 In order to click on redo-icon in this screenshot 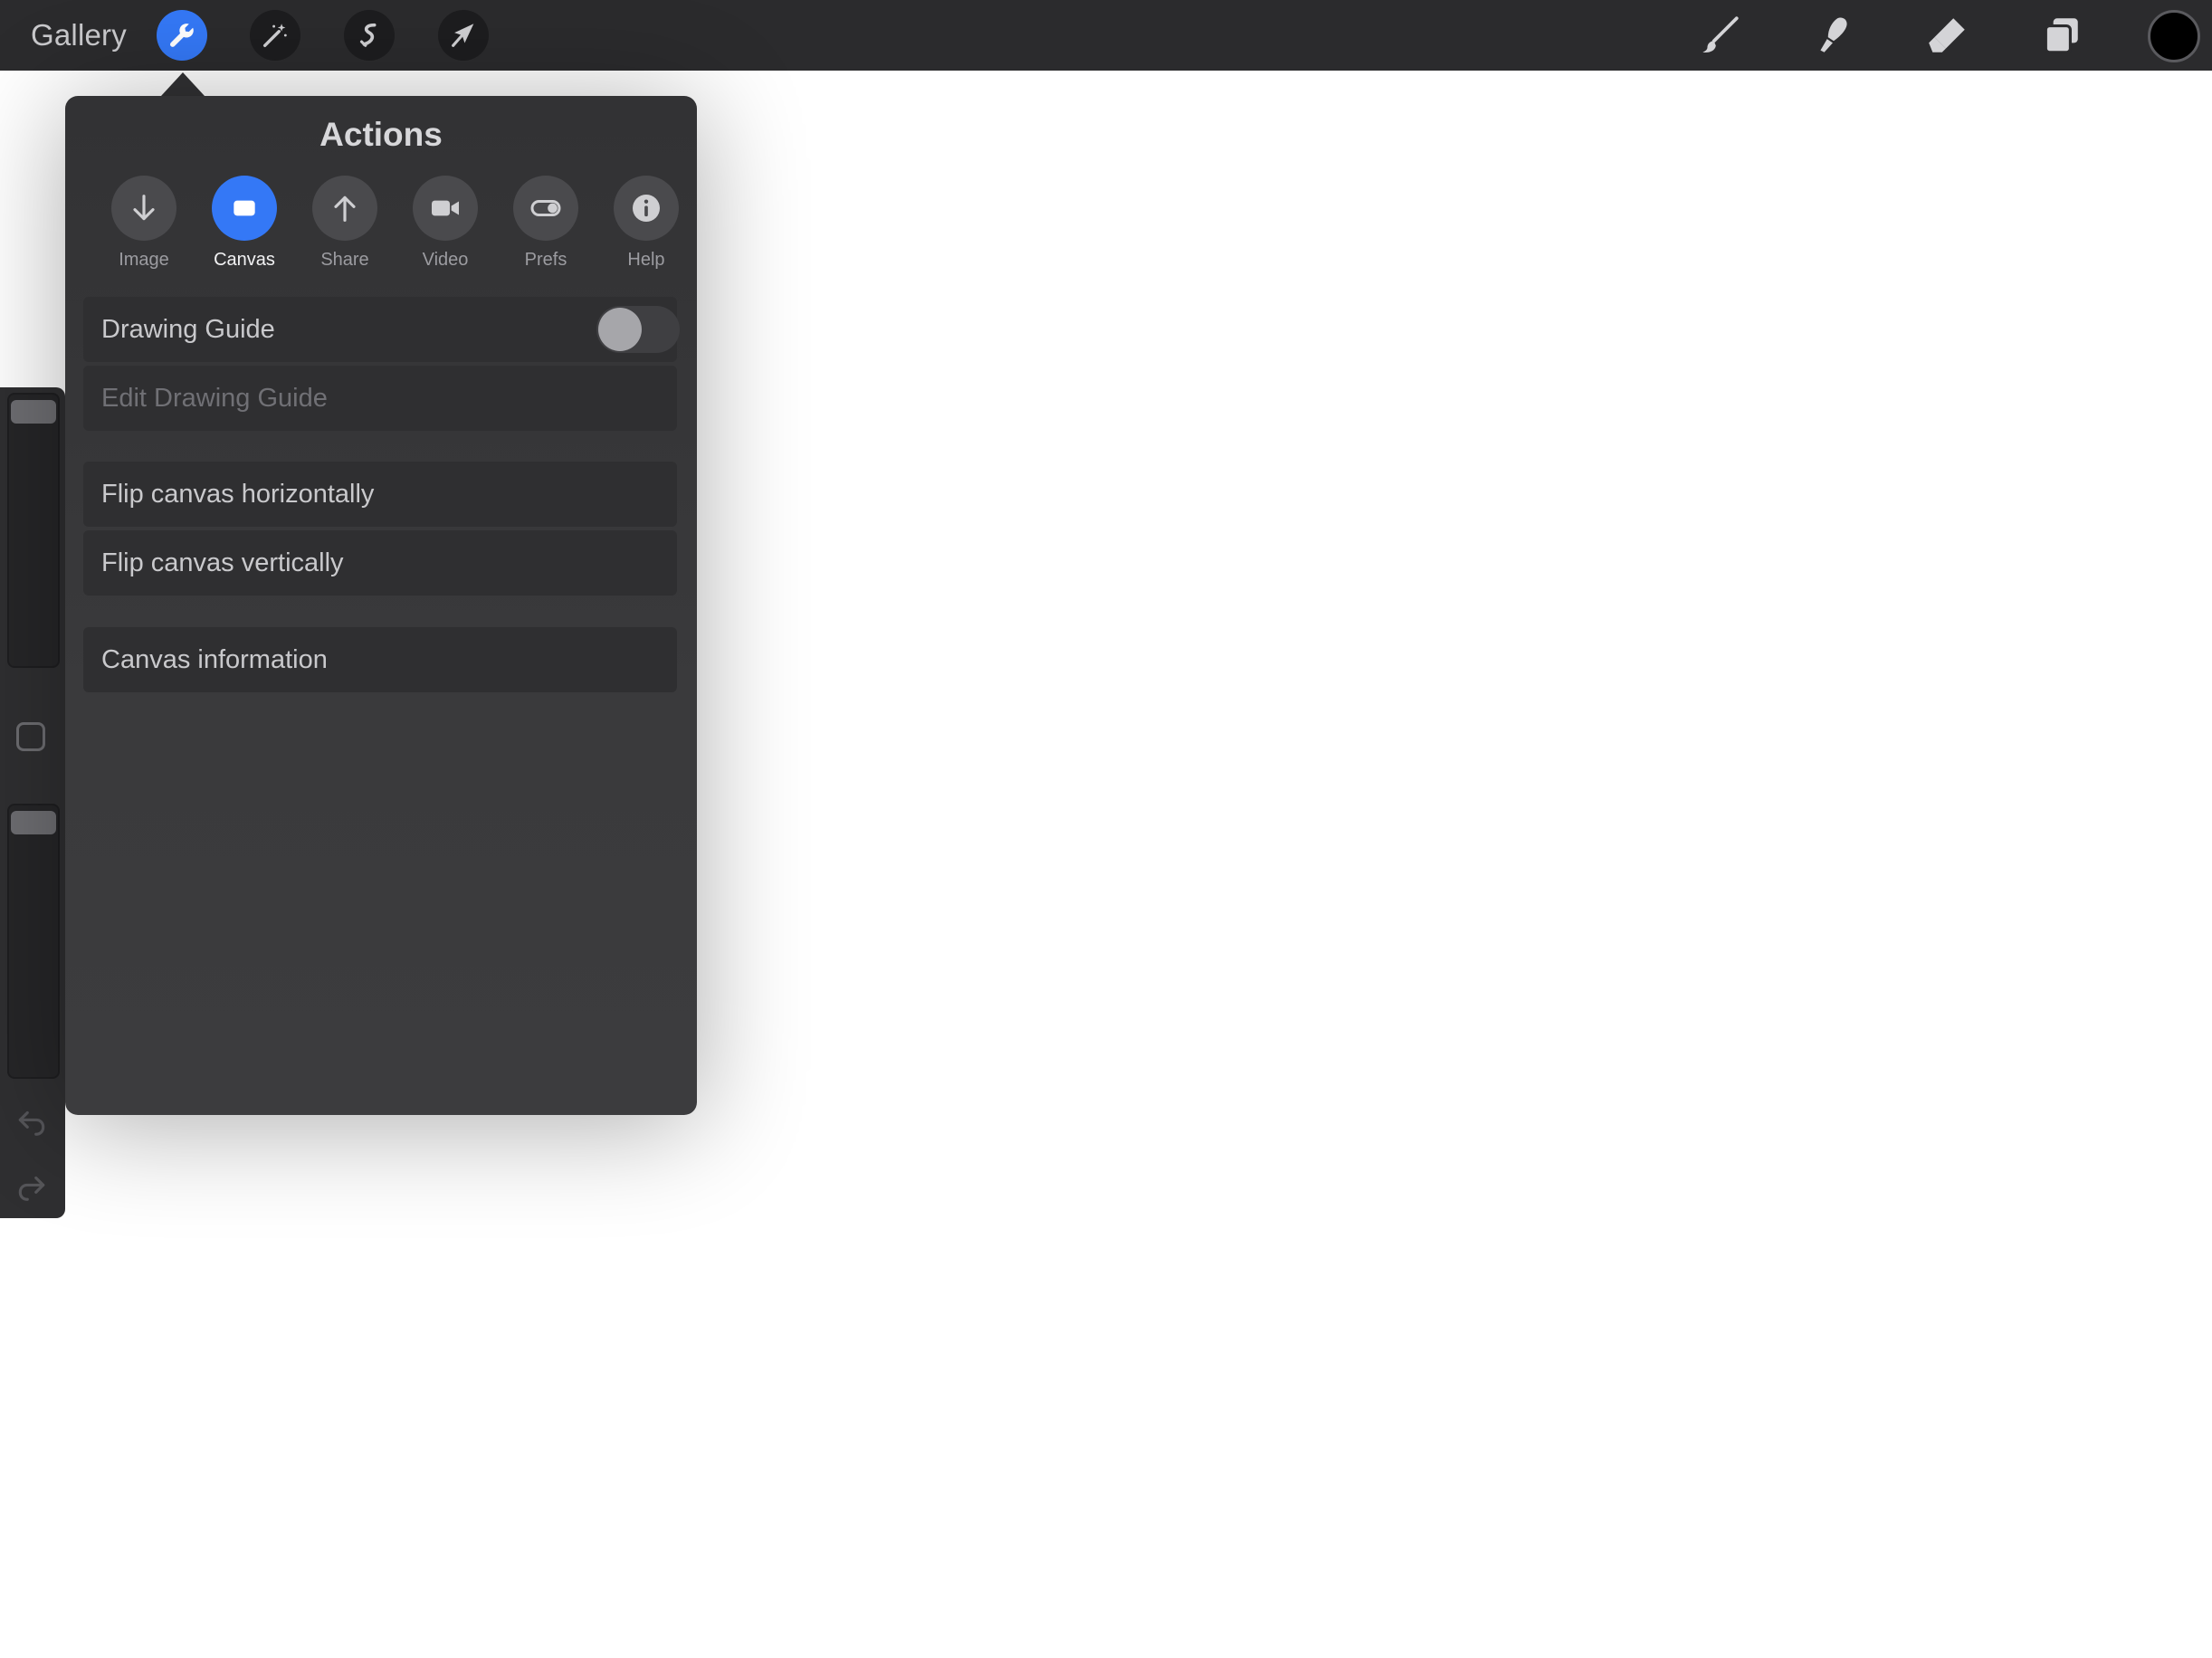, I will do `click(31, 1186)`.